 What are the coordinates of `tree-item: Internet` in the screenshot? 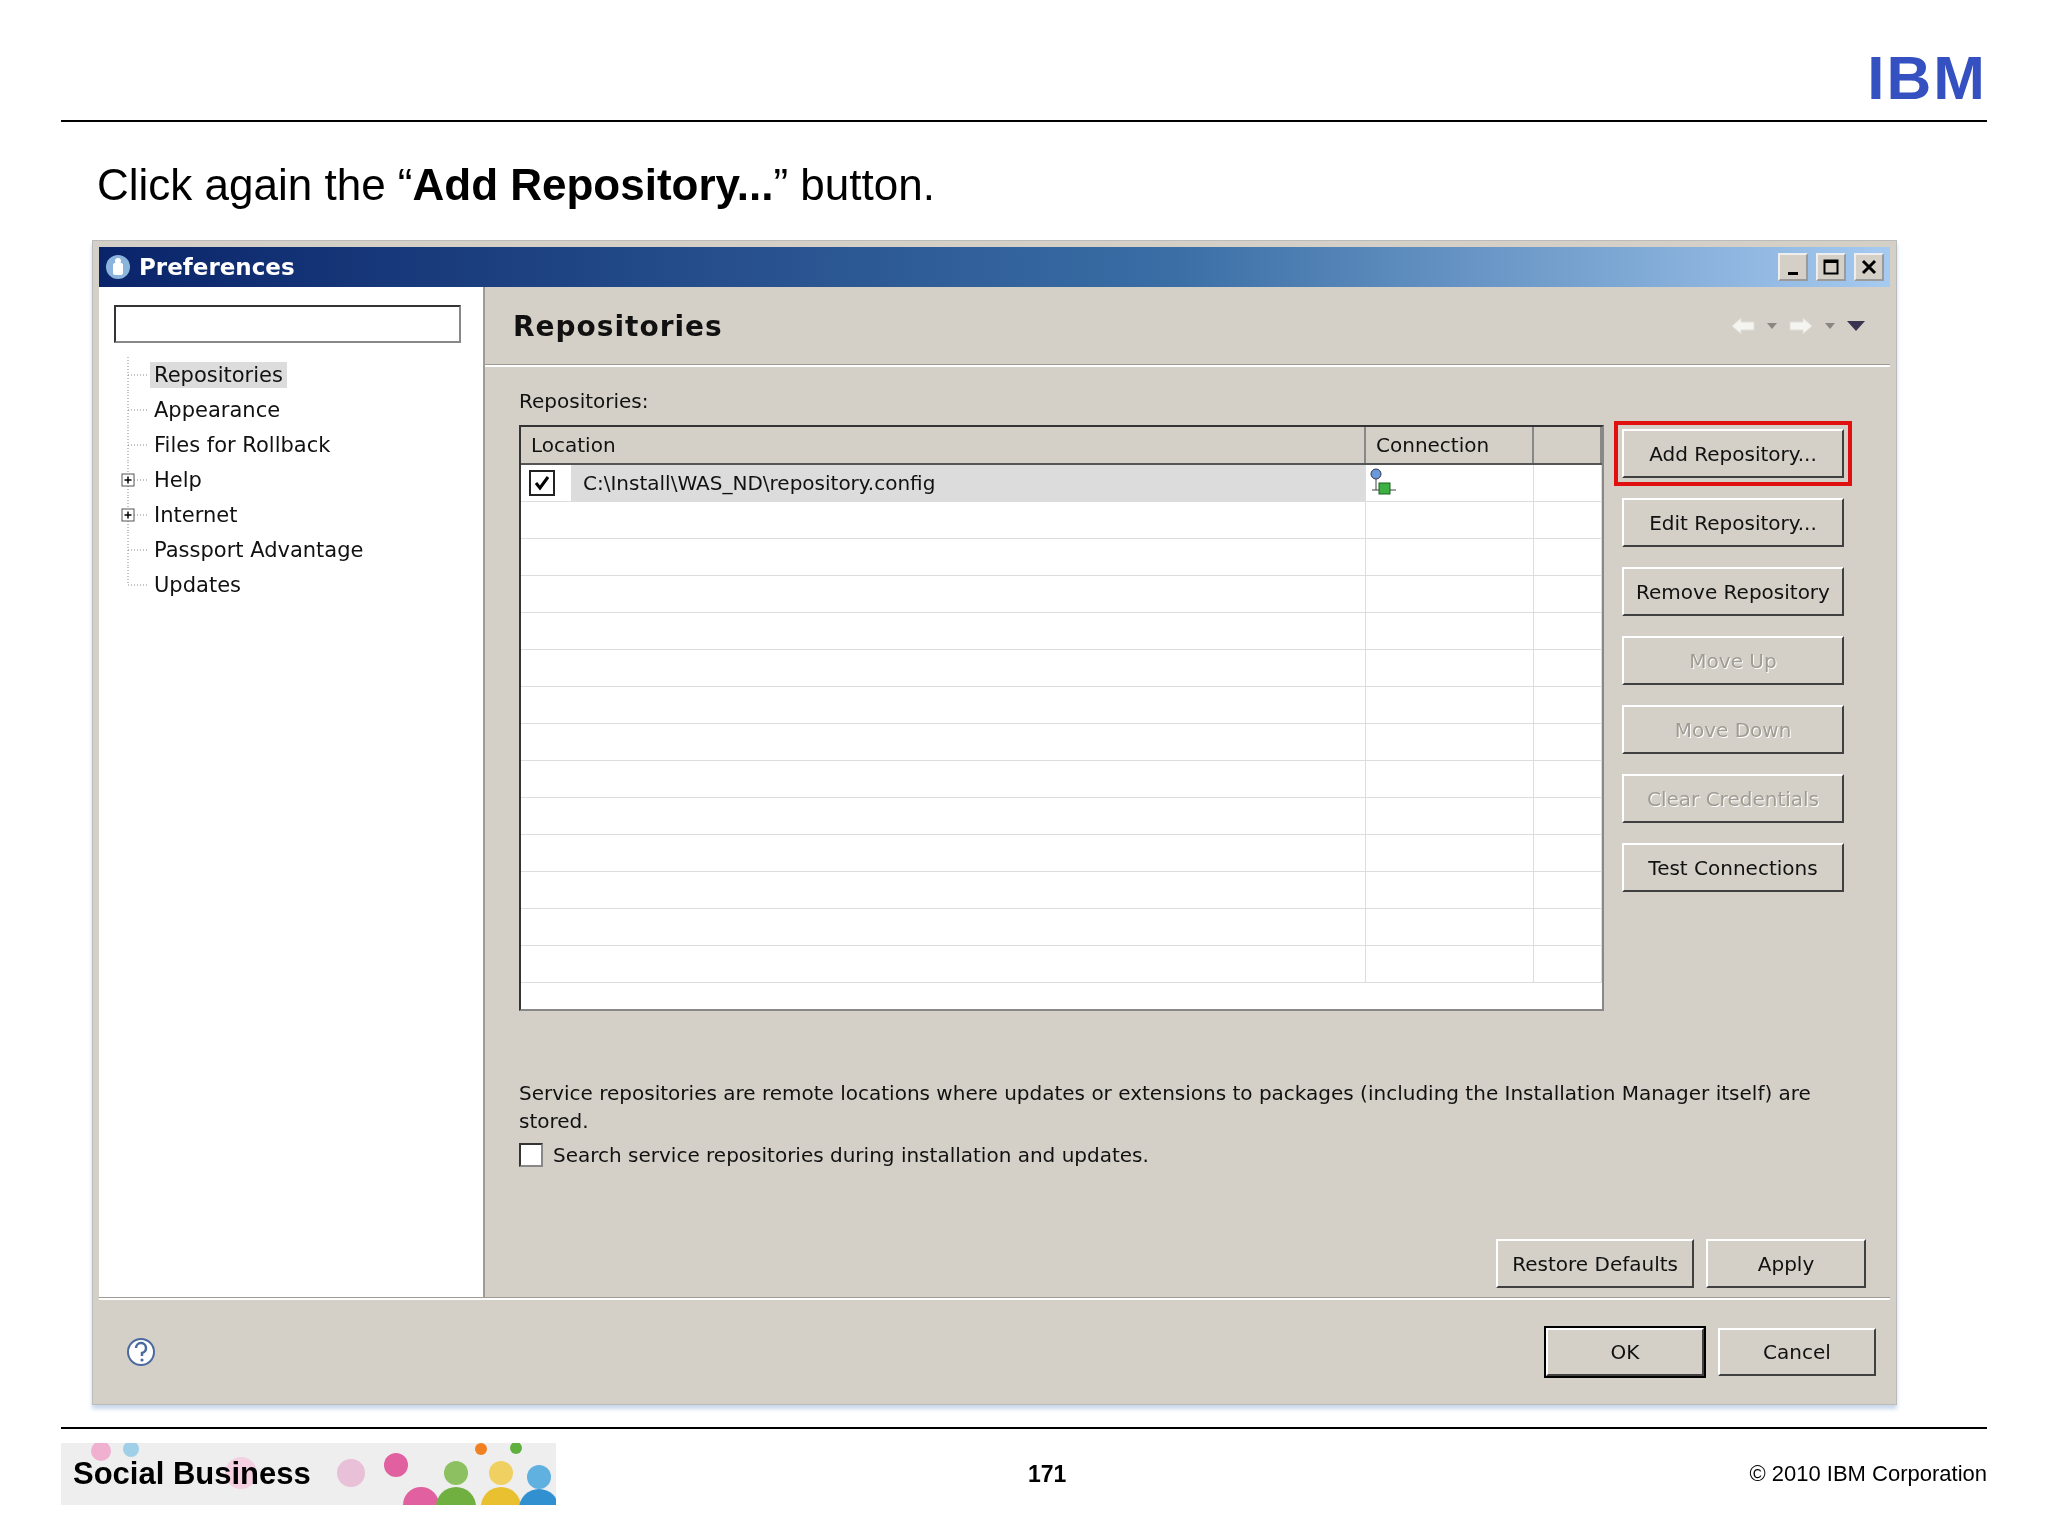 It's located at (196, 514).